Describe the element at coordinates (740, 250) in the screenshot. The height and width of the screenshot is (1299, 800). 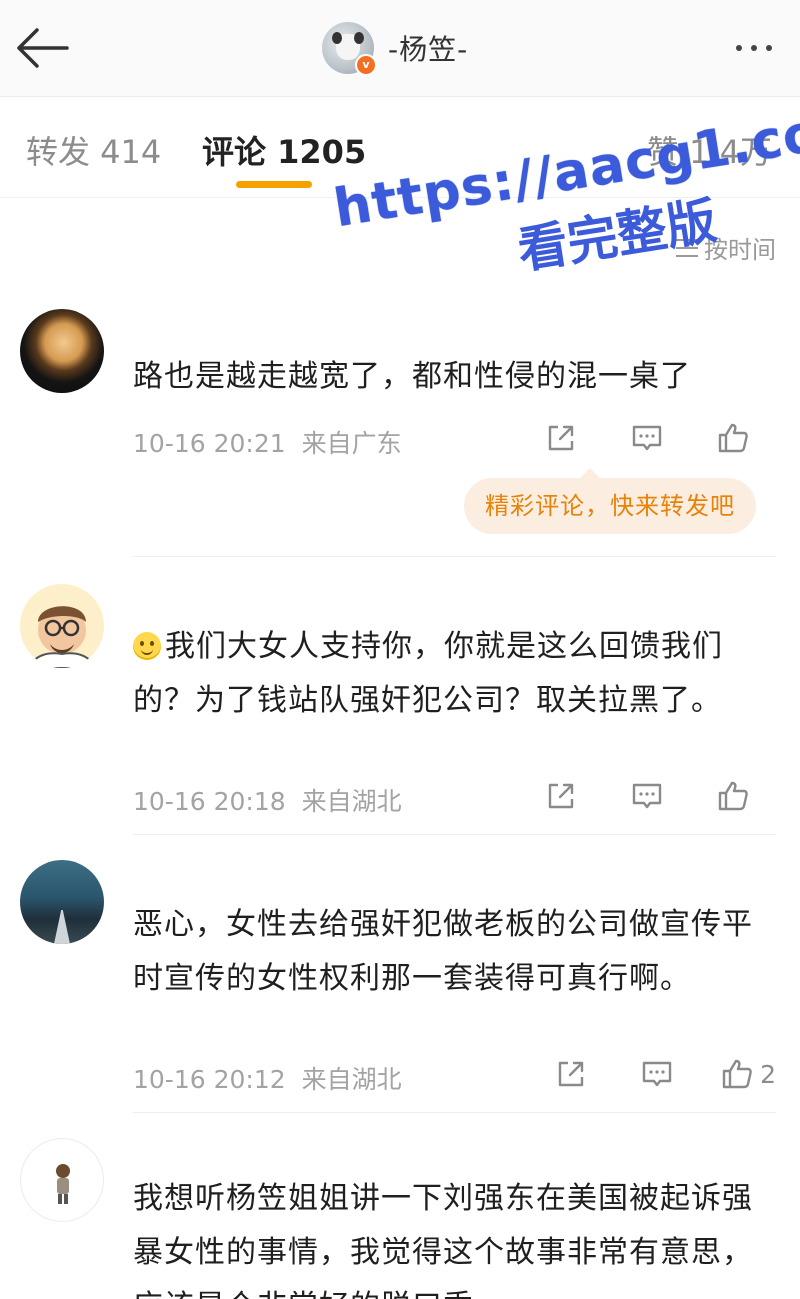
I see `sort-label: 按时间` at that location.